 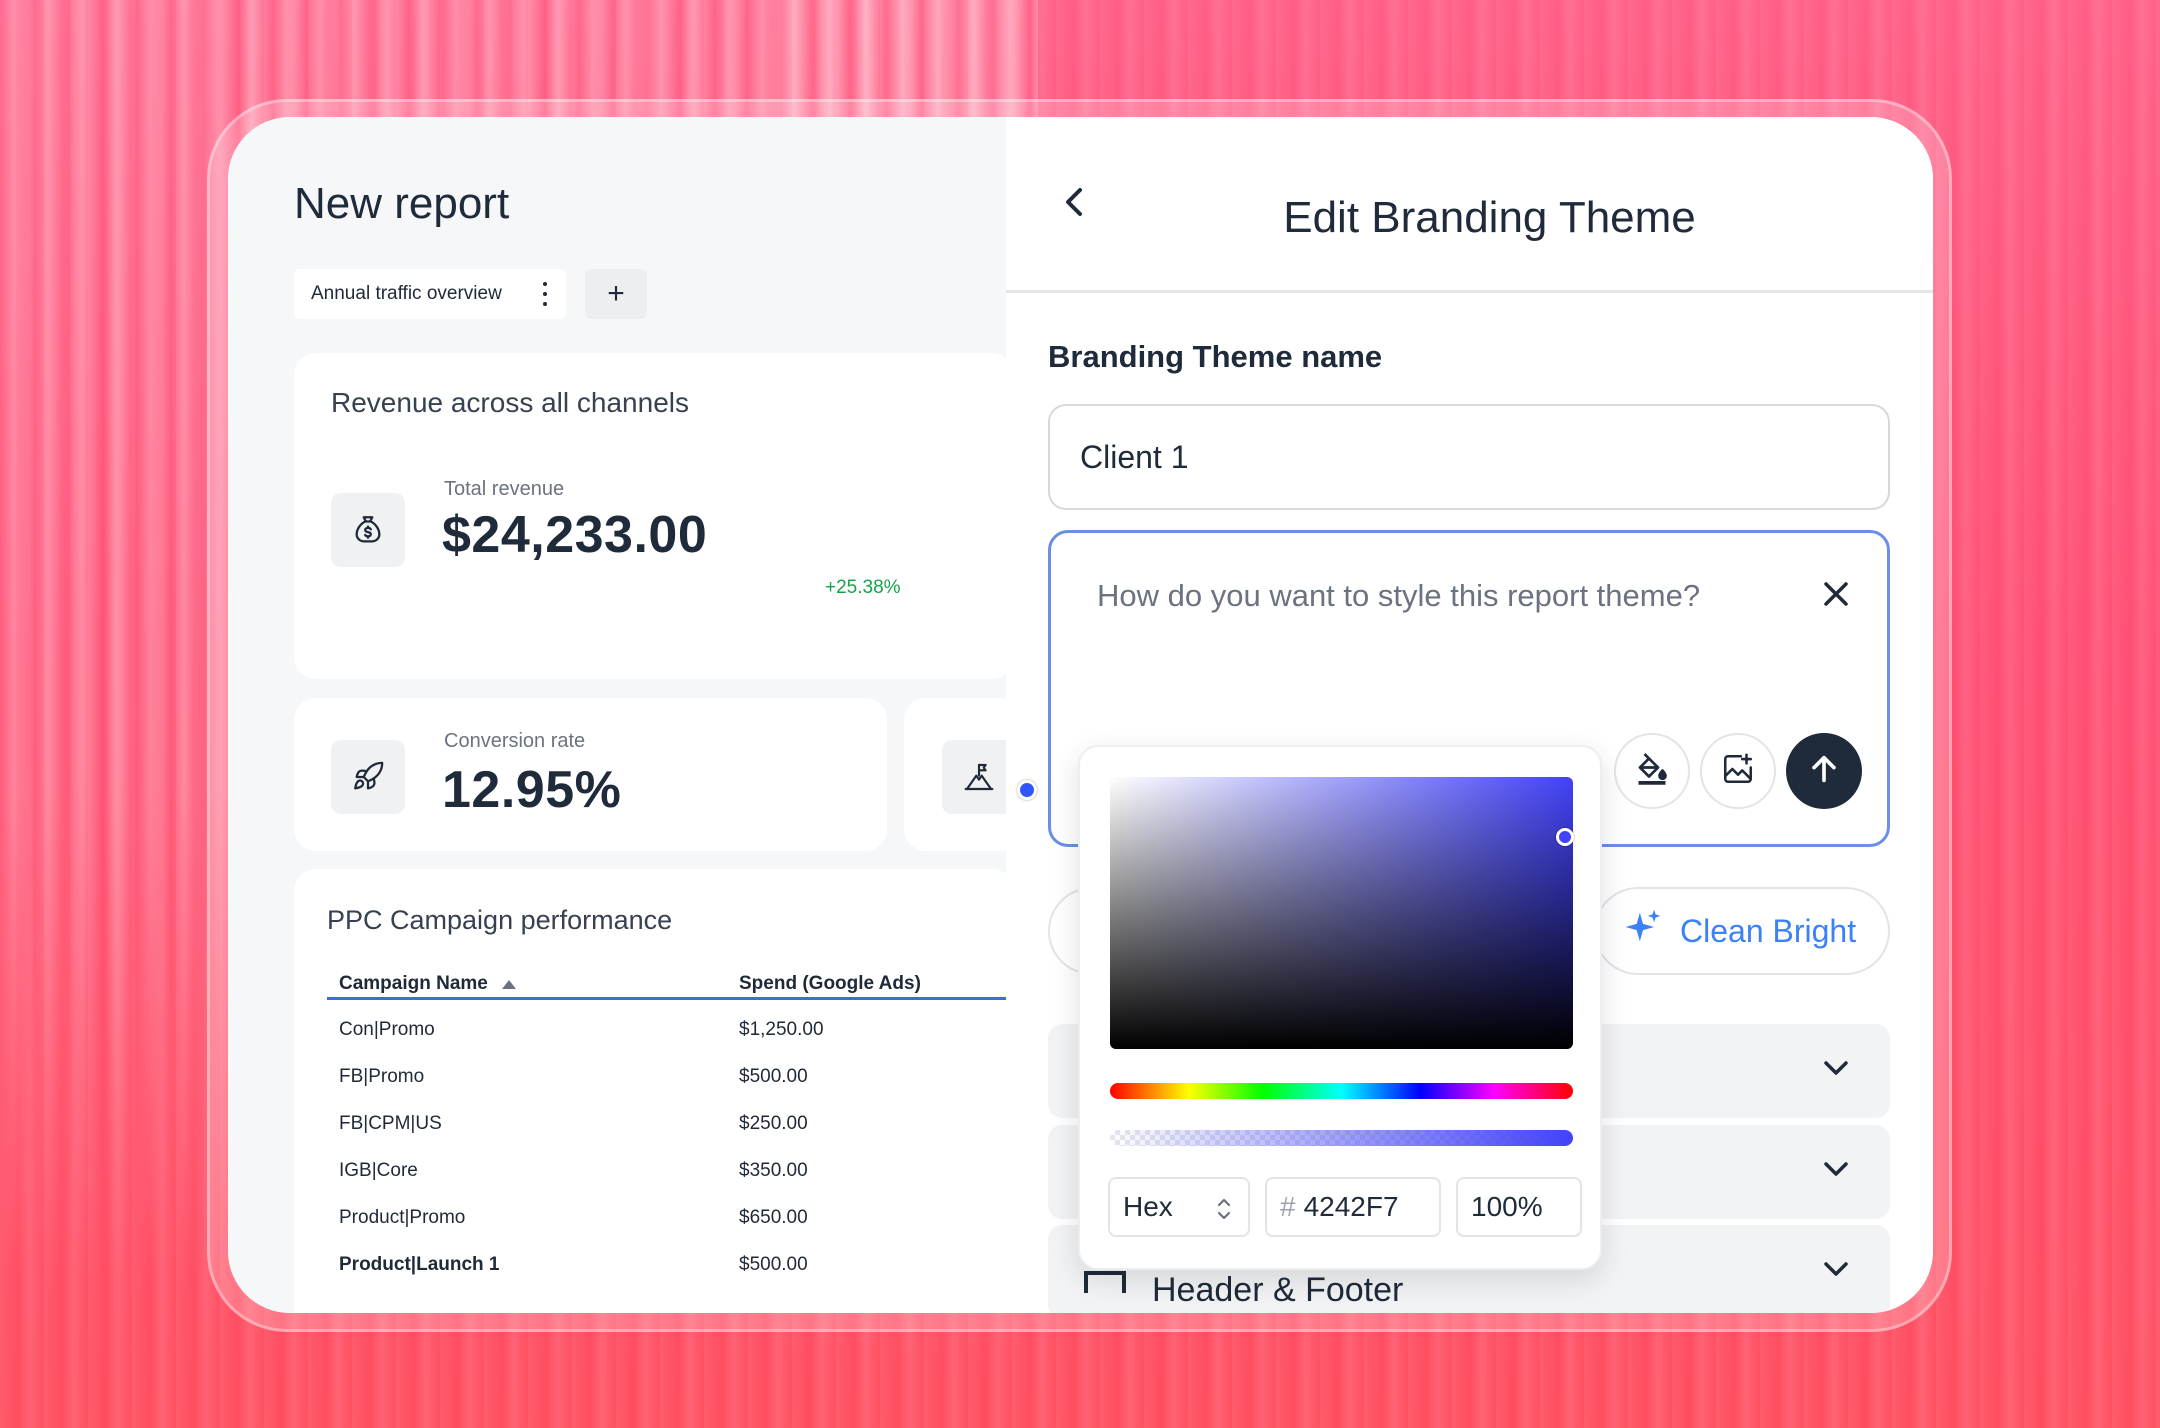 What do you see at coordinates (1224, 1209) in the screenshot?
I see `updown-icon` at bounding box center [1224, 1209].